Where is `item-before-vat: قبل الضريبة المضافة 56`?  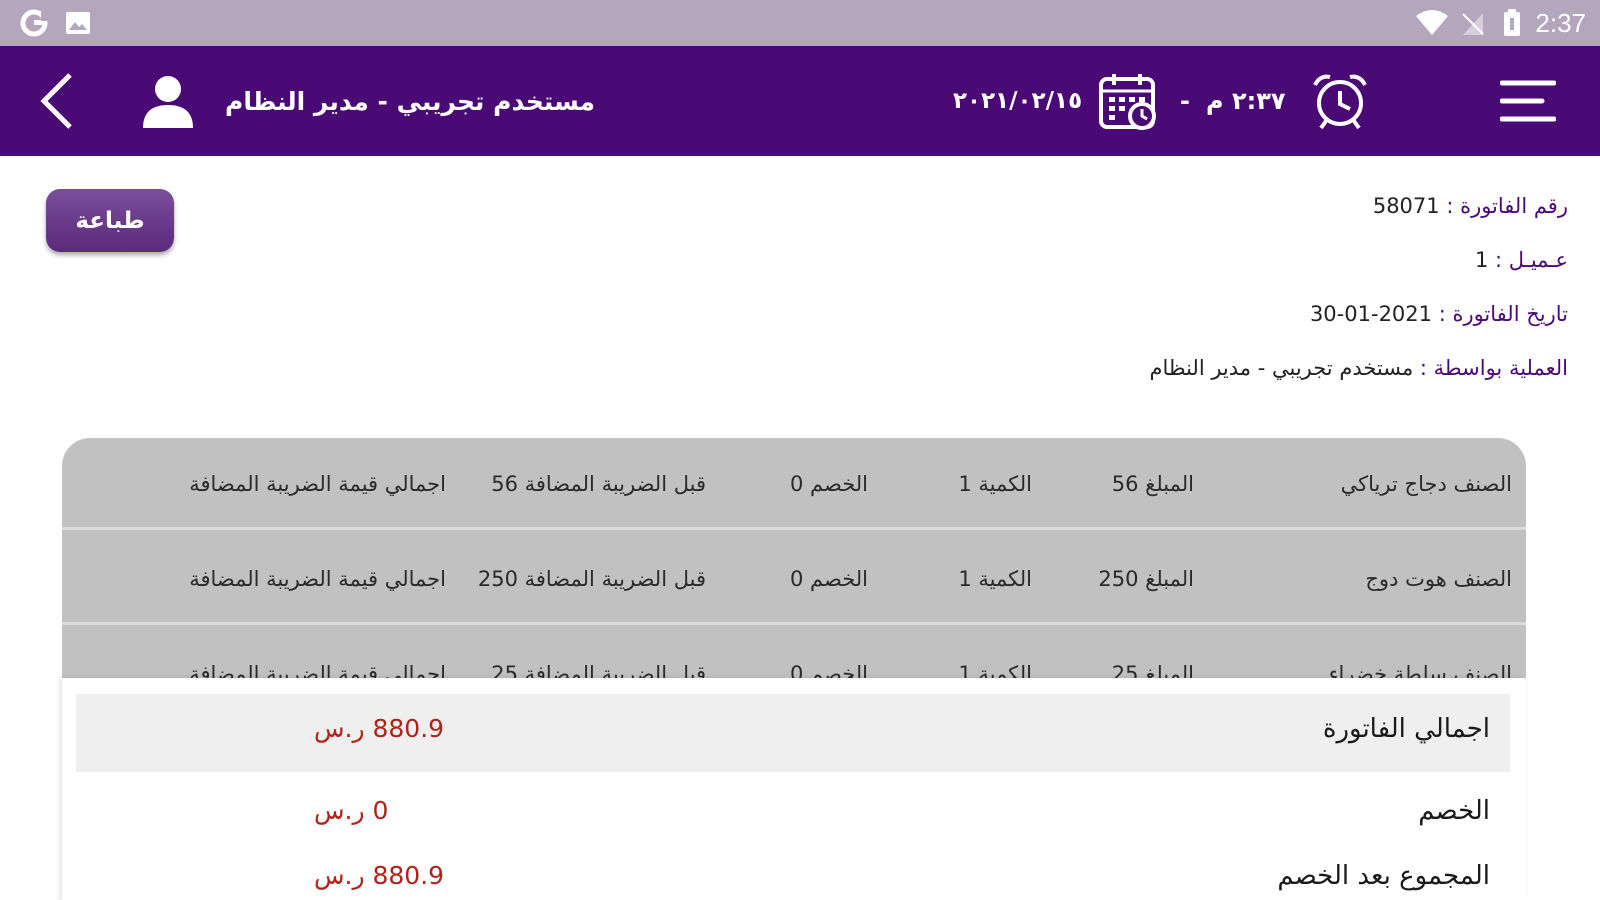 item-before-vat: قبل الضريبة المضافة 56 is located at coordinates (598, 484).